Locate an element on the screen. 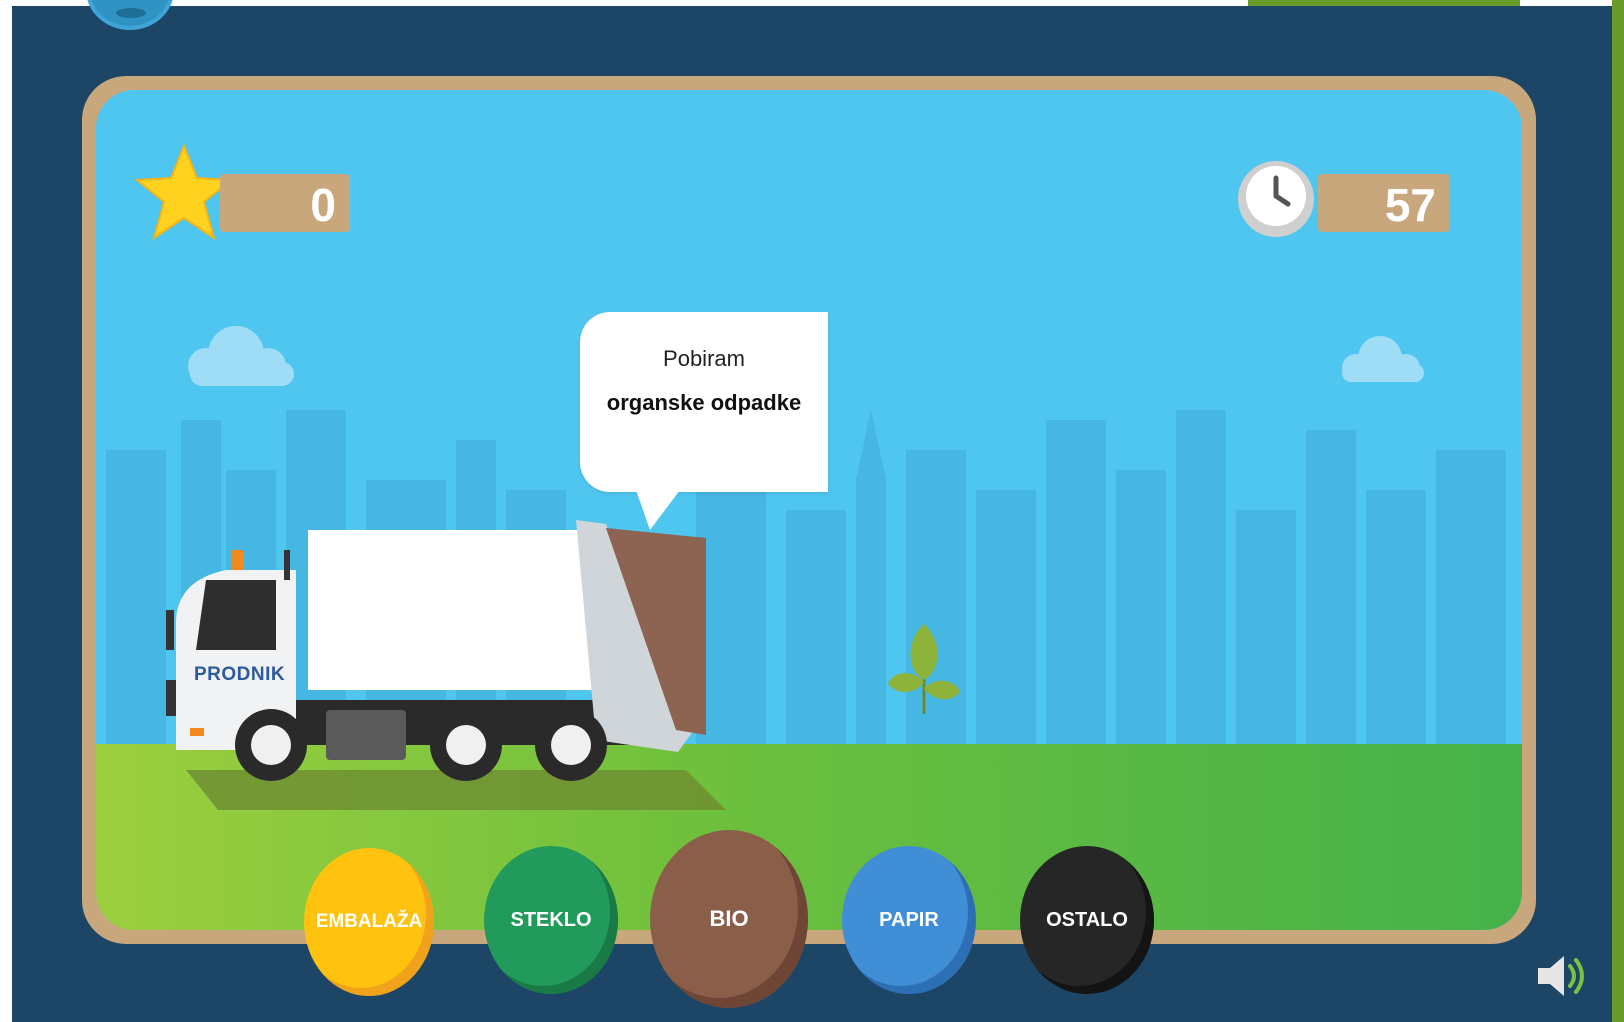  truck-brand-label: PRODNIK is located at coordinates (240, 674).